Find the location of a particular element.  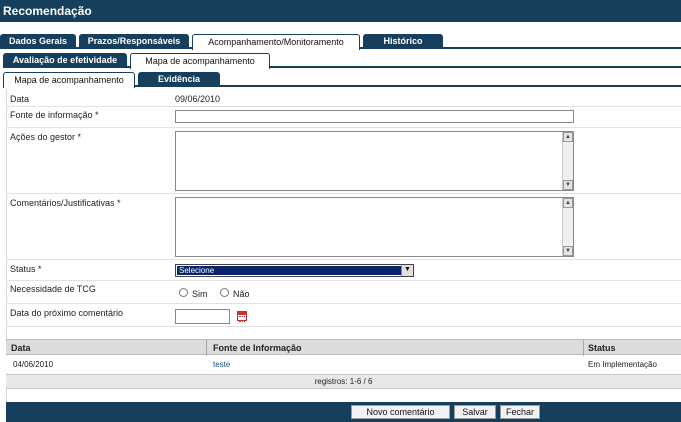

row-tcg: Necessidade de TCG Sim Não is located at coordinates (343, 292).